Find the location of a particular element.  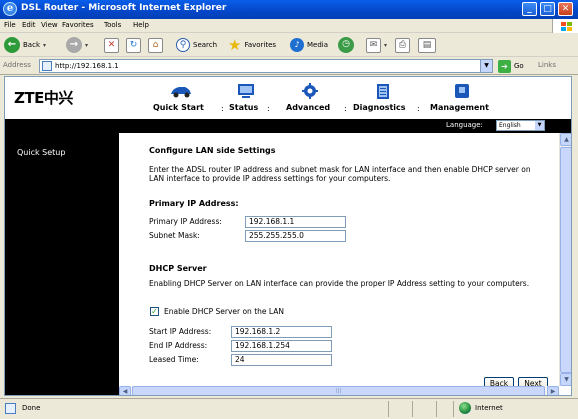

gear-icon is located at coordinates (310, 91).